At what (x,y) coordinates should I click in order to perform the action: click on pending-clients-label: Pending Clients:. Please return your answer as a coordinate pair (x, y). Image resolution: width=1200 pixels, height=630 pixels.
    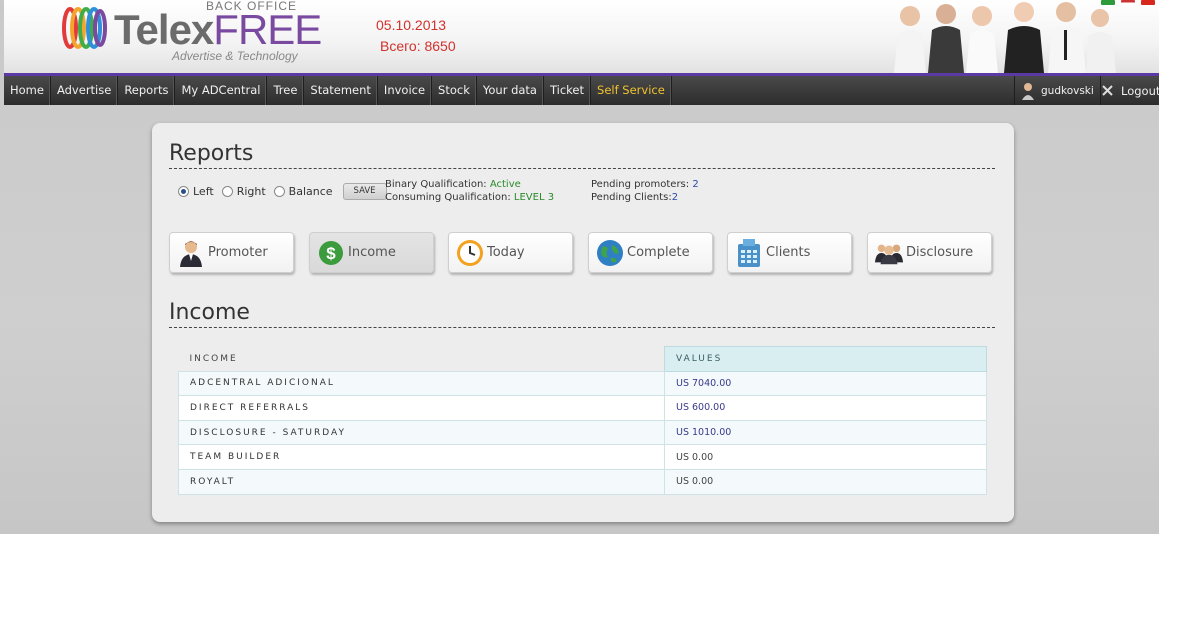
    Looking at the image, I should click on (631, 197).